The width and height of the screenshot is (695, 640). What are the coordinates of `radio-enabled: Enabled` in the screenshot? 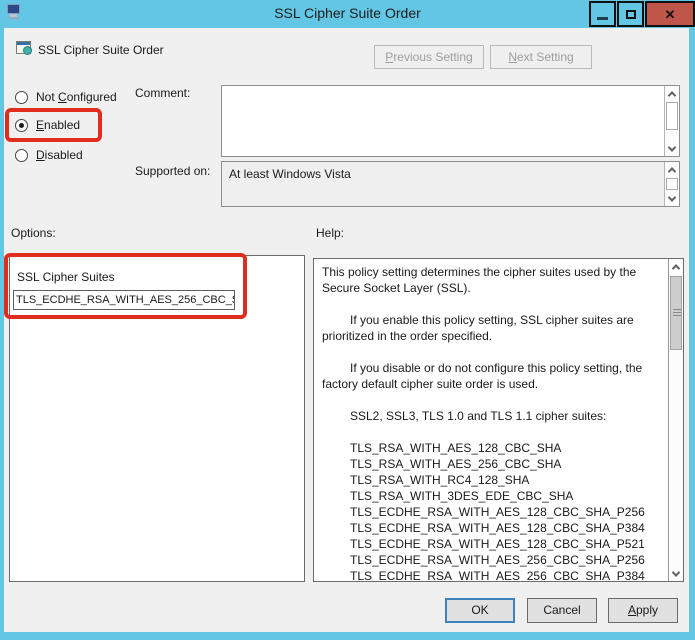 It's located at (47, 125).